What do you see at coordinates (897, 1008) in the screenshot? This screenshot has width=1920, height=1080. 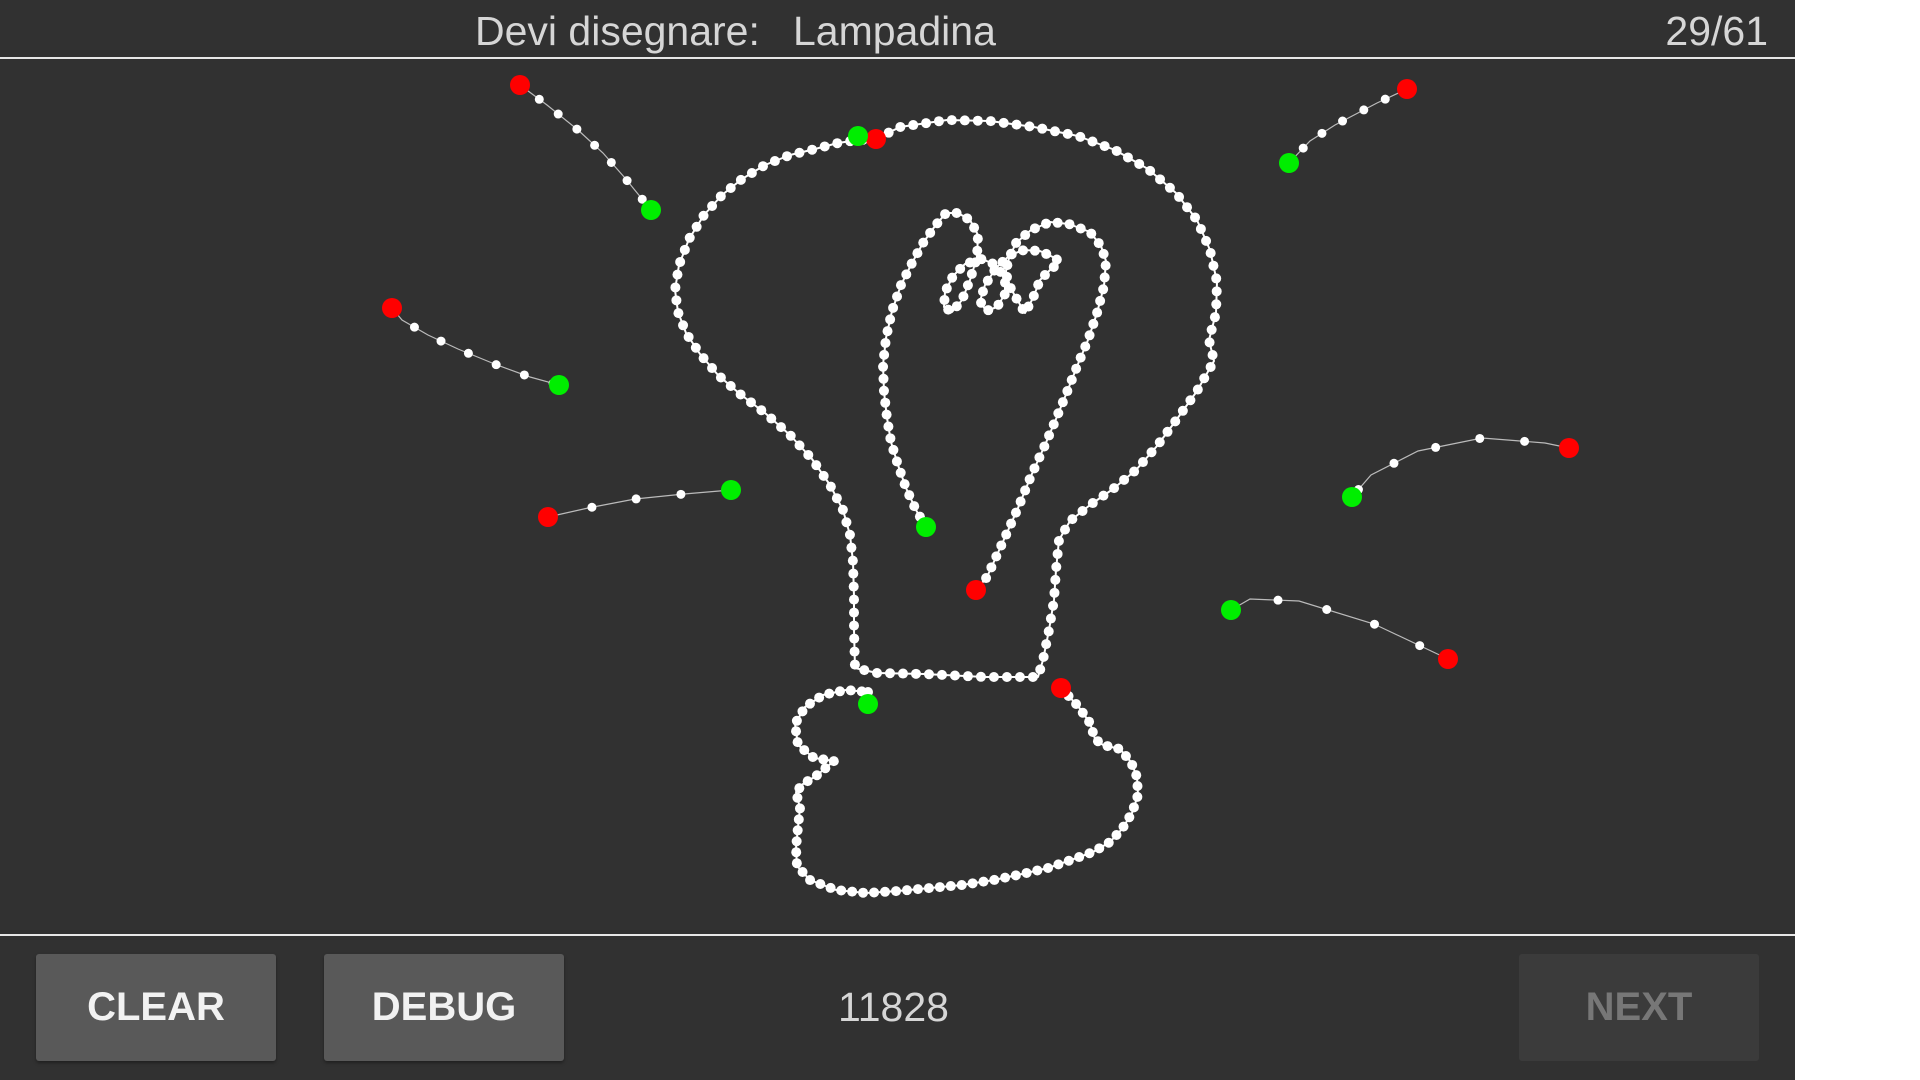 I see `footer-bar: CLEAR DEBUG 11828 NEXT` at bounding box center [897, 1008].